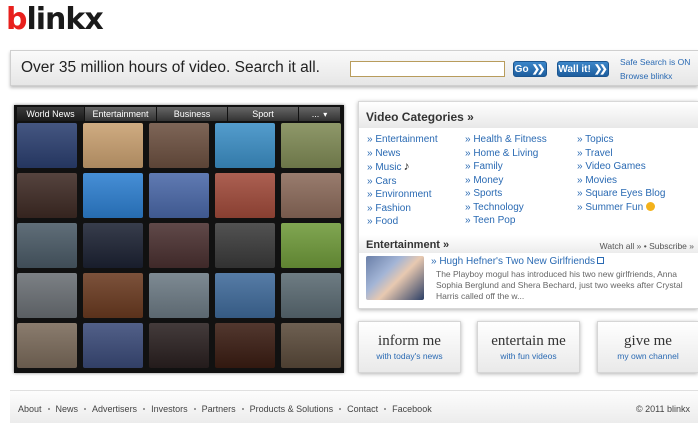 The height and width of the screenshot is (423, 698). What do you see at coordinates (528, 115) in the screenshot?
I see `video-categories-title: Video Categories »` at bounding box center [528, 115].